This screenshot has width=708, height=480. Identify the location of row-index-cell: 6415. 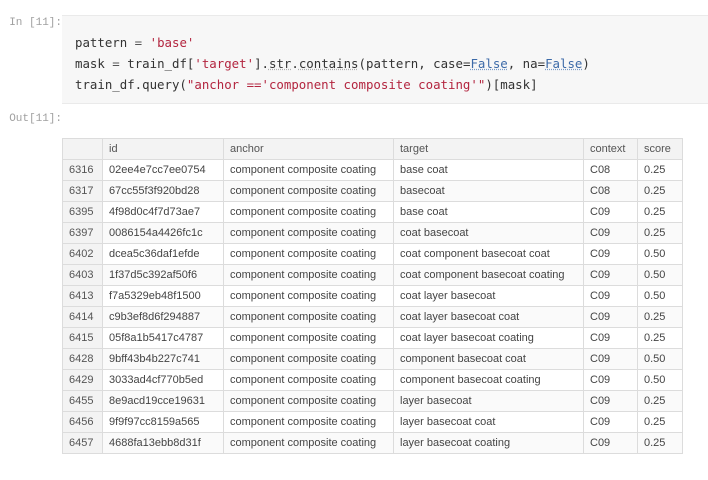
(82, 338).